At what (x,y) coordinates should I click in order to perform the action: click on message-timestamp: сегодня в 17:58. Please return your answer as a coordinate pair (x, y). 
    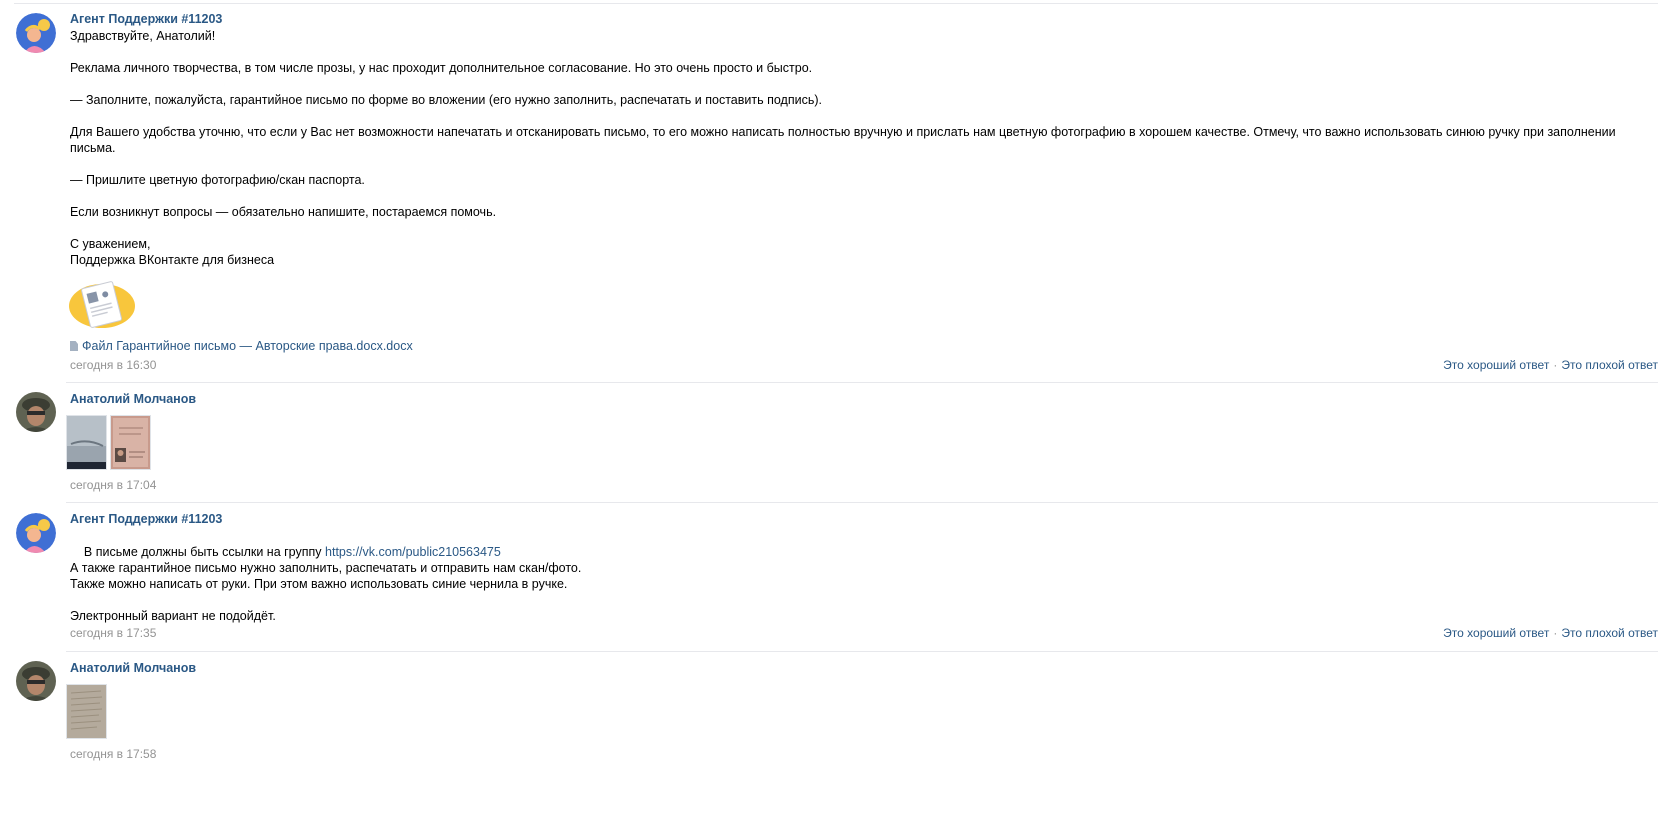
    Looking at the image, I should click on (113, 754).